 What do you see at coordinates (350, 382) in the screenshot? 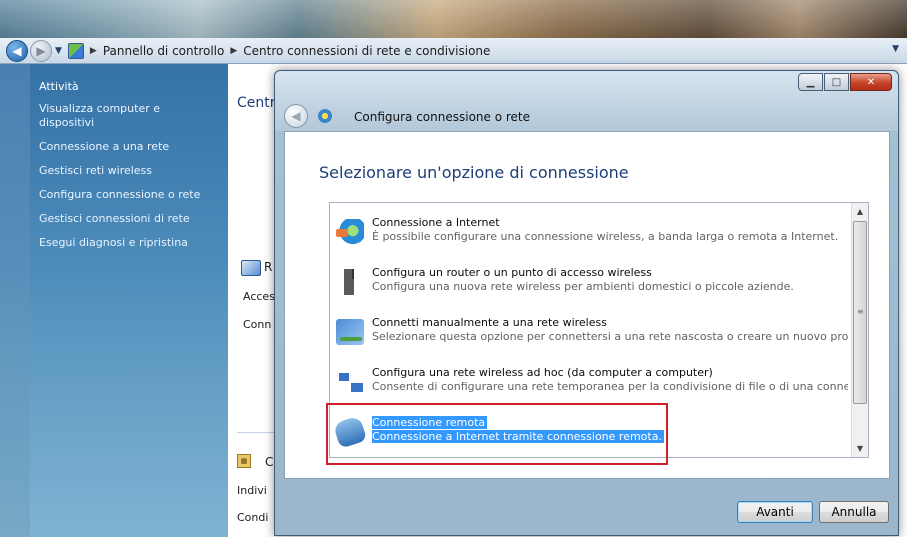
I see `adhoc-network-icon` at bounding box center [350, 382].